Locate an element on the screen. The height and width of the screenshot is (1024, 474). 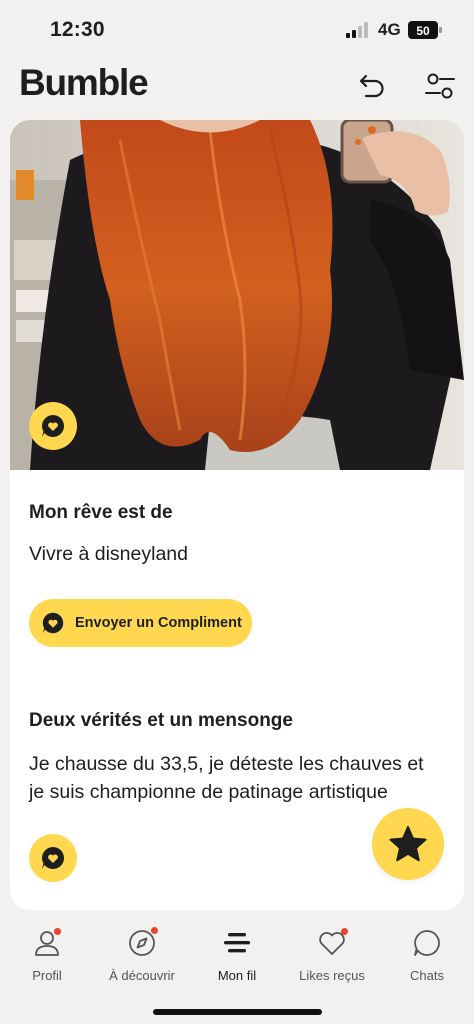
filters-button is located at coordinates (440, 86).